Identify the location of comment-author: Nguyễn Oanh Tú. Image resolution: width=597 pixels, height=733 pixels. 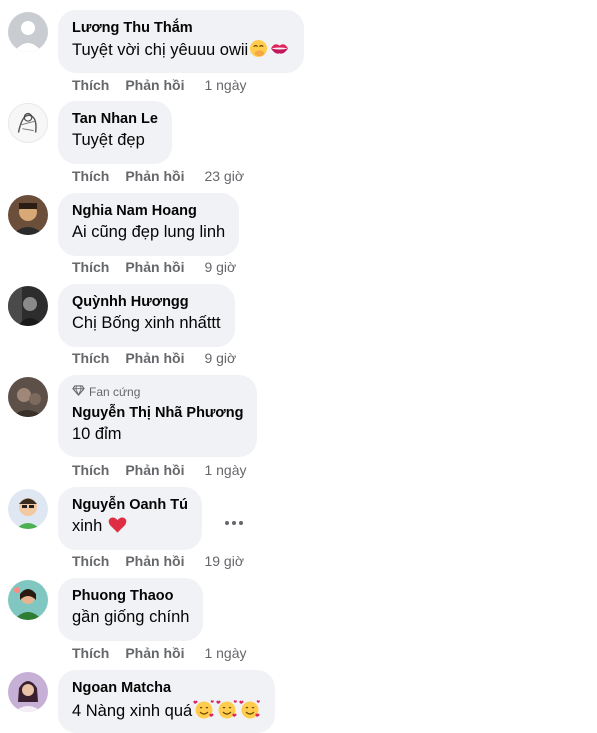
(130, 505).